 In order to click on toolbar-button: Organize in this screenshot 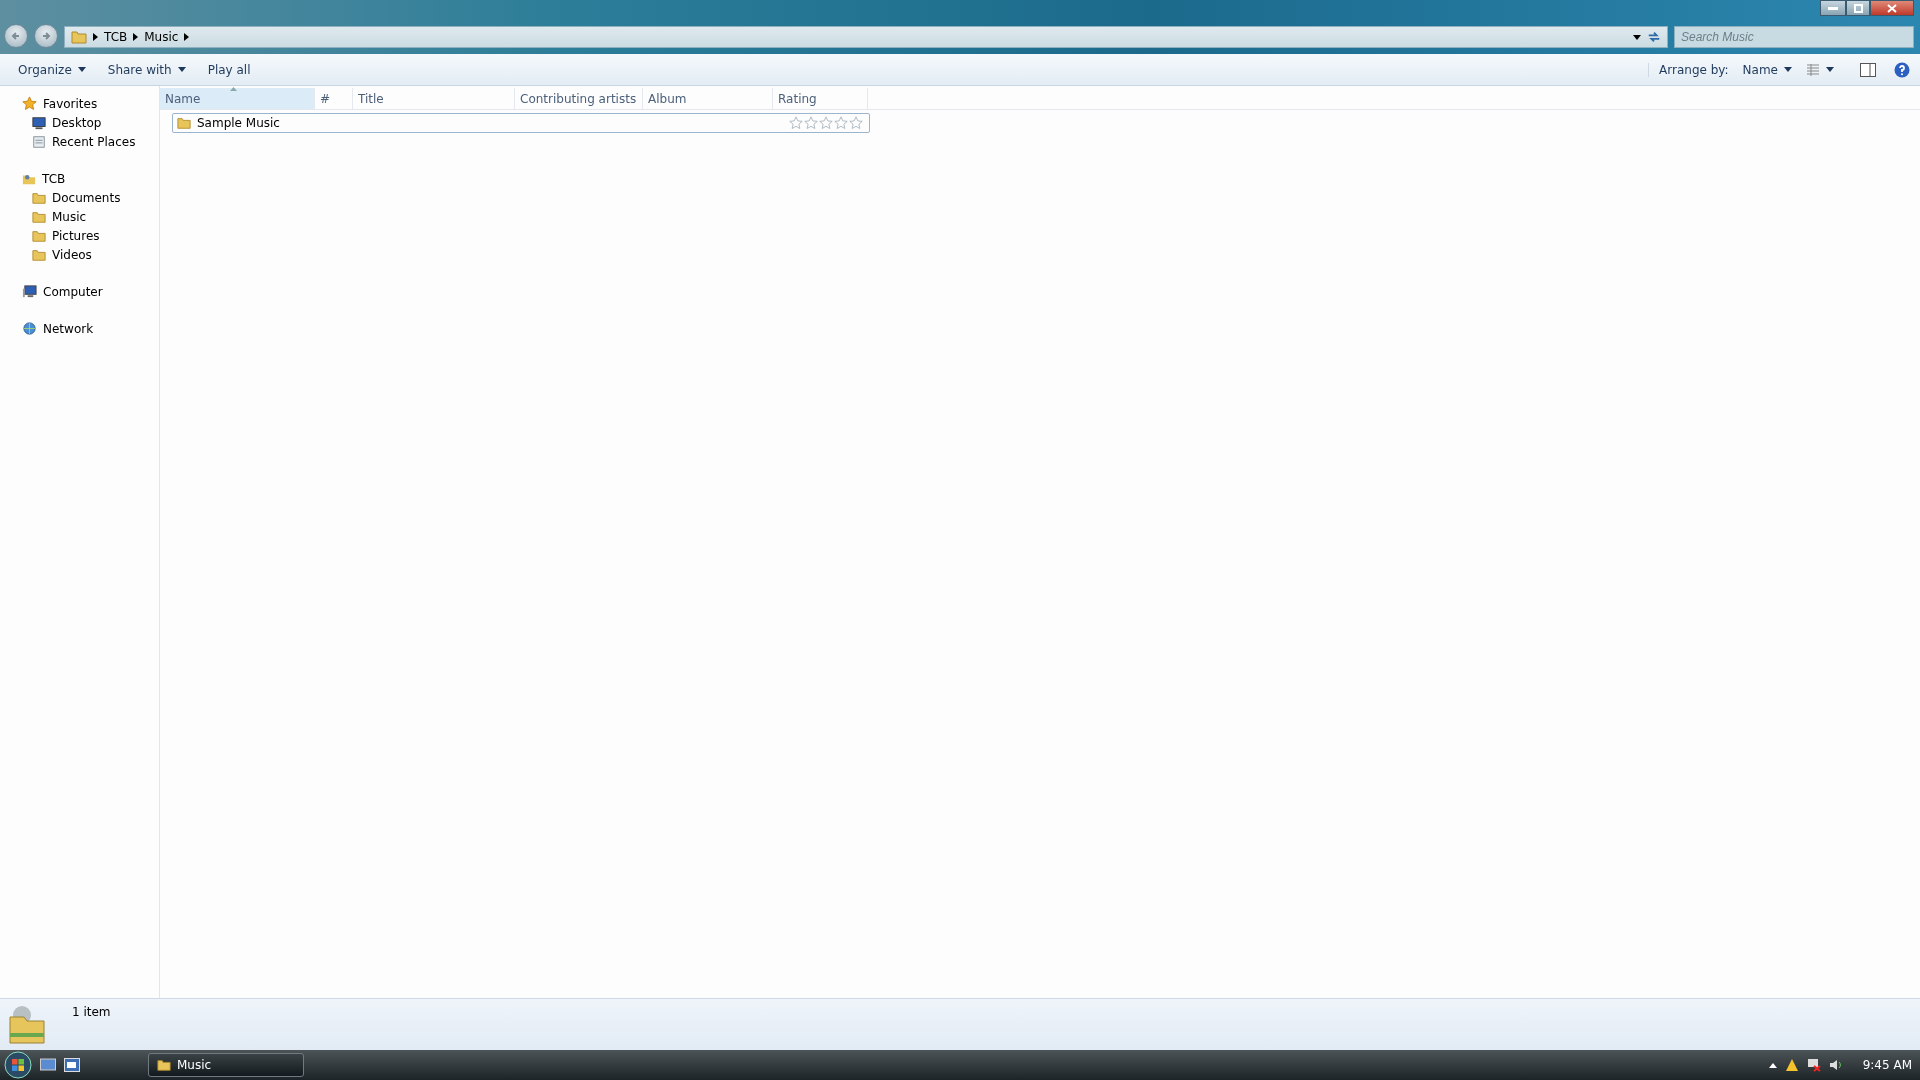, I will do `click(52, 69)`.